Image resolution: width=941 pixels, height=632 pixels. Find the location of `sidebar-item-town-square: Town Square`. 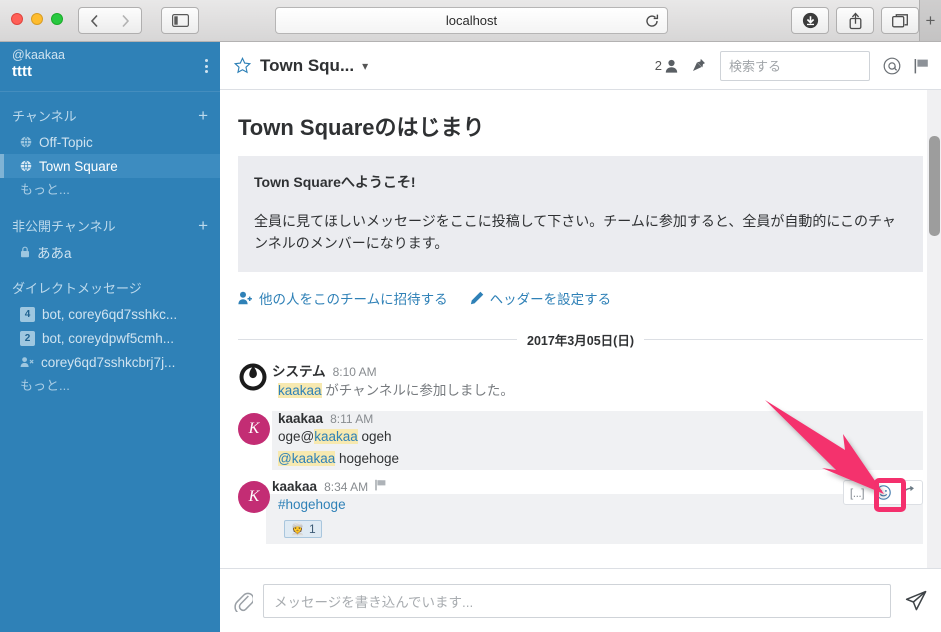

sidebar-item-town-square: Town Square is located at coordinates (110, 166).